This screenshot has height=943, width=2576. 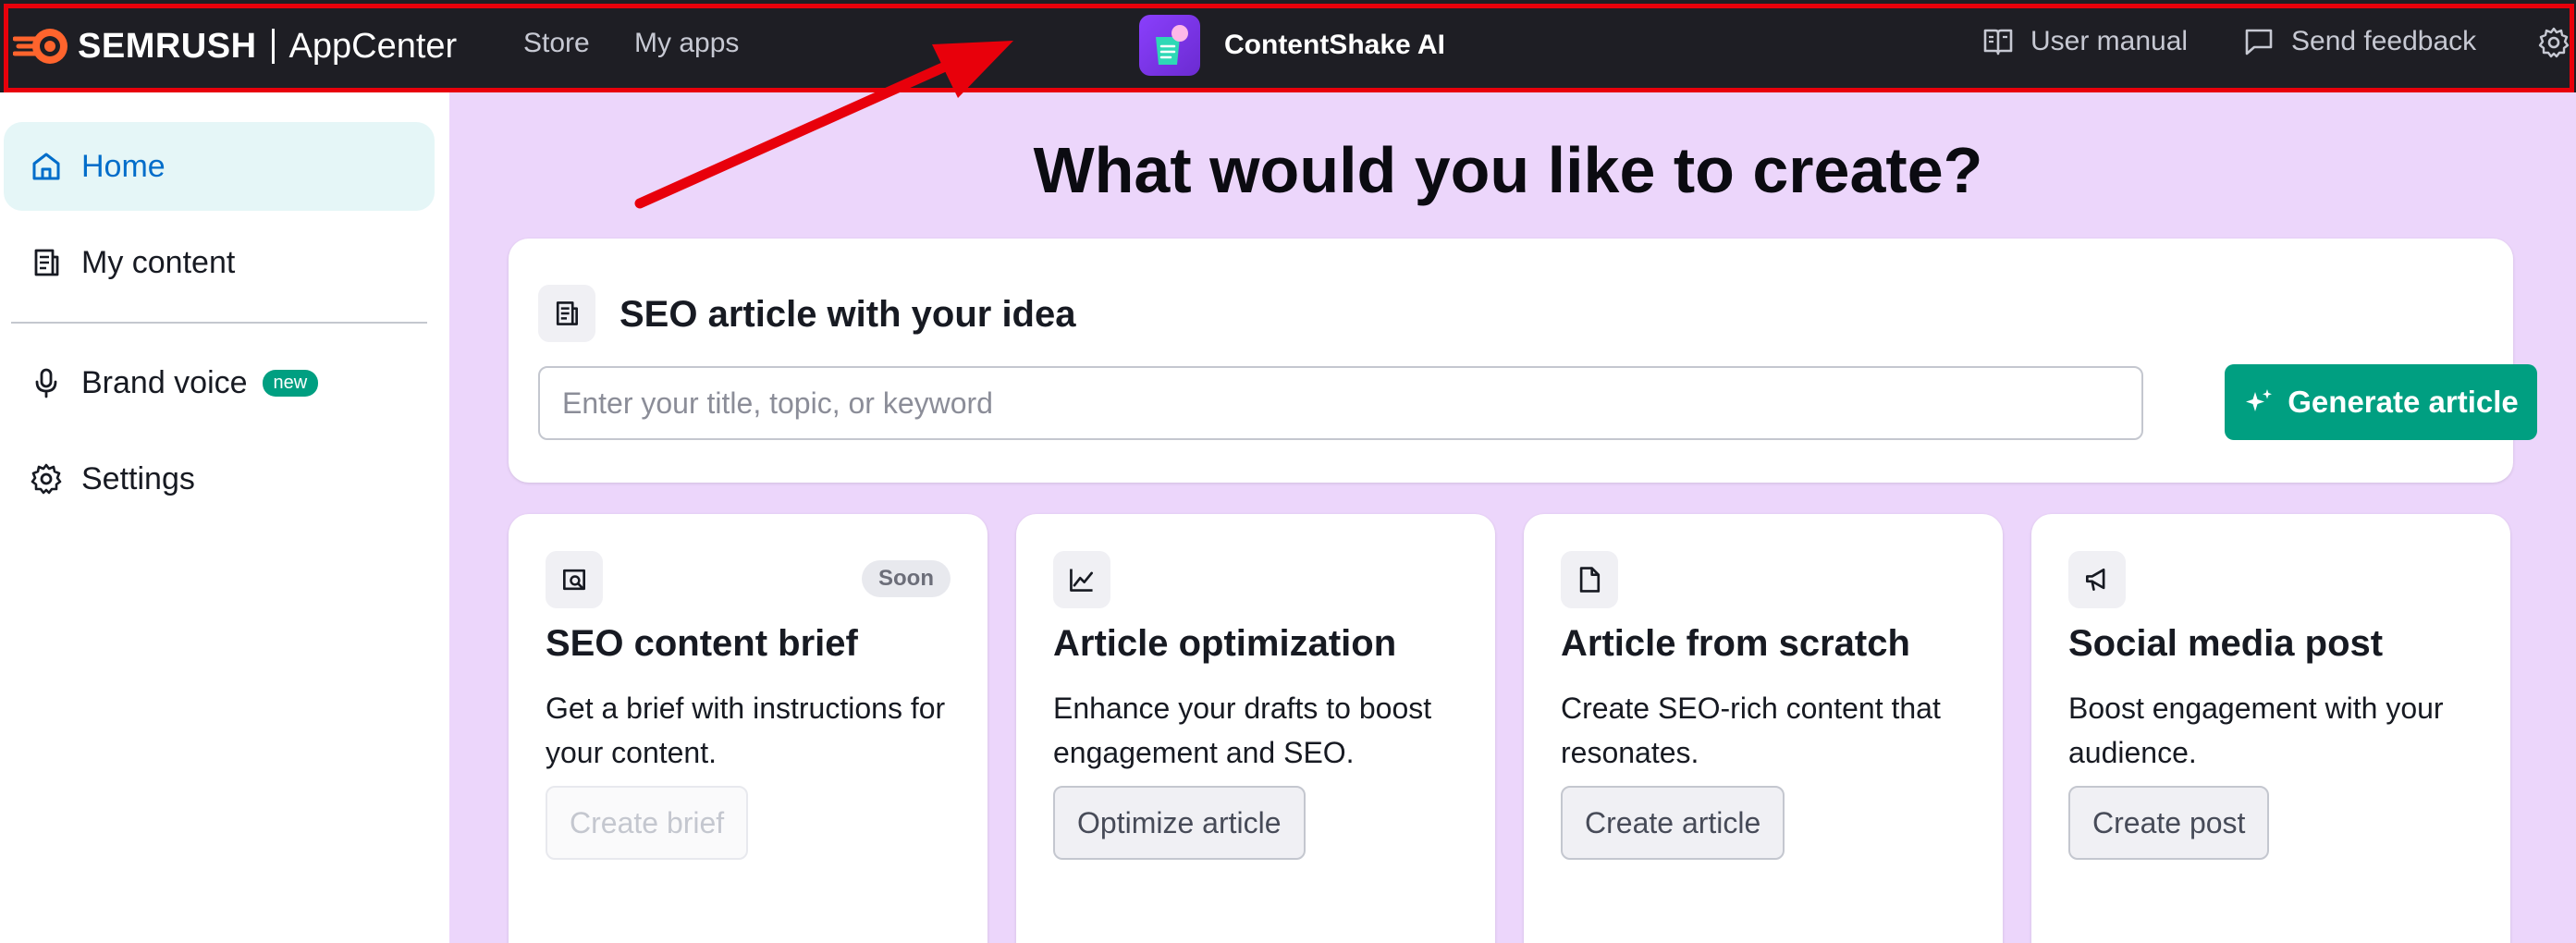 What do you see at coordinates (1673, 823) in the screenshot?
I see `create-article-button: Create article` at bounding box center [1673, 823].